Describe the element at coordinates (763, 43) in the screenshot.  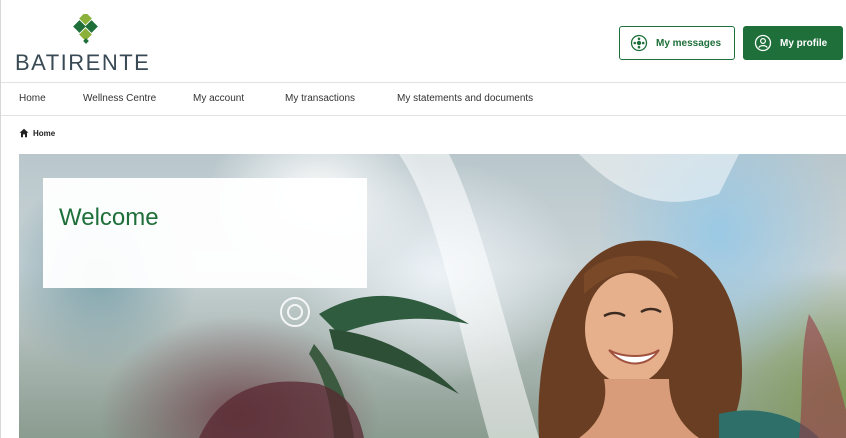
I see `profile-icon` at that location.